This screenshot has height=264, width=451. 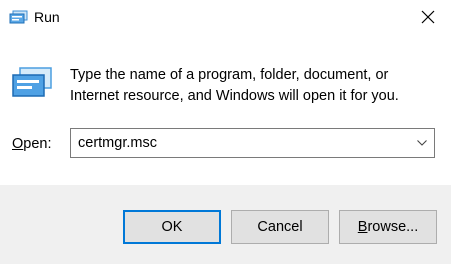 What do you see at coordinates (239, 143) in the screenshot?
I see `open-input` at bounding box center [239, 143].